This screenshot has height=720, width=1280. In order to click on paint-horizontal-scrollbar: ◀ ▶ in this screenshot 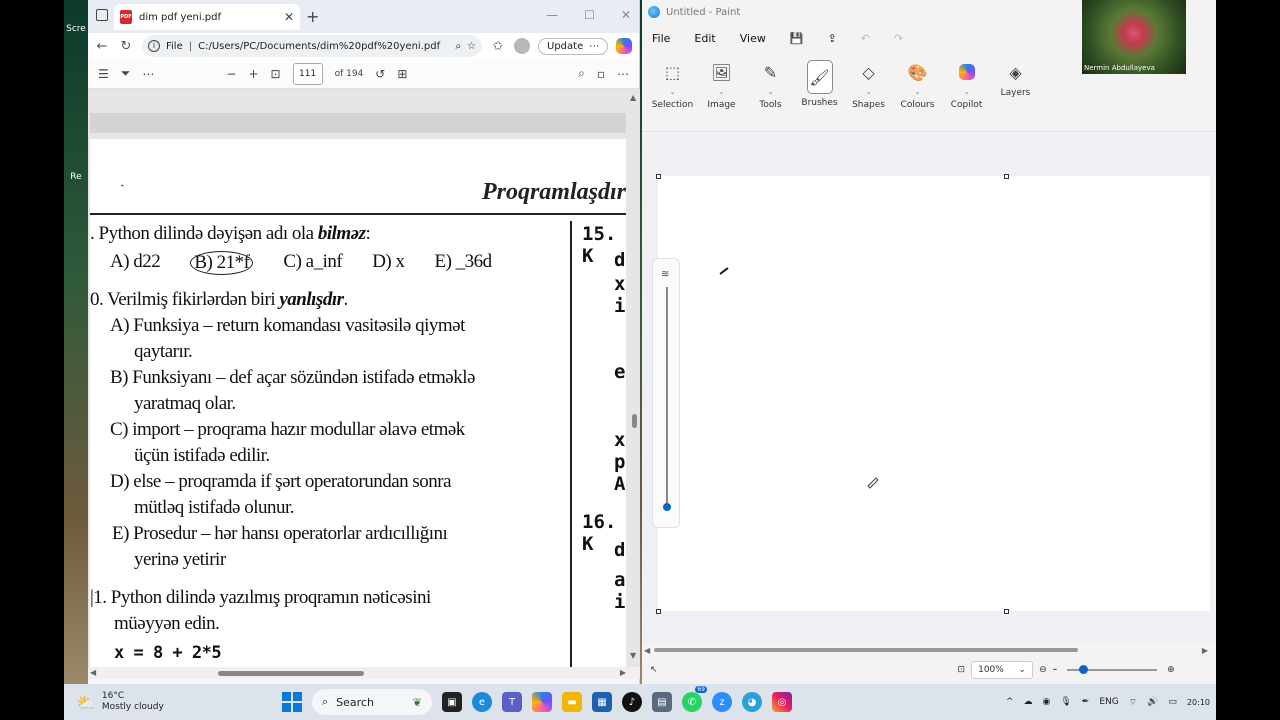, I will do `click(929, 650)`.